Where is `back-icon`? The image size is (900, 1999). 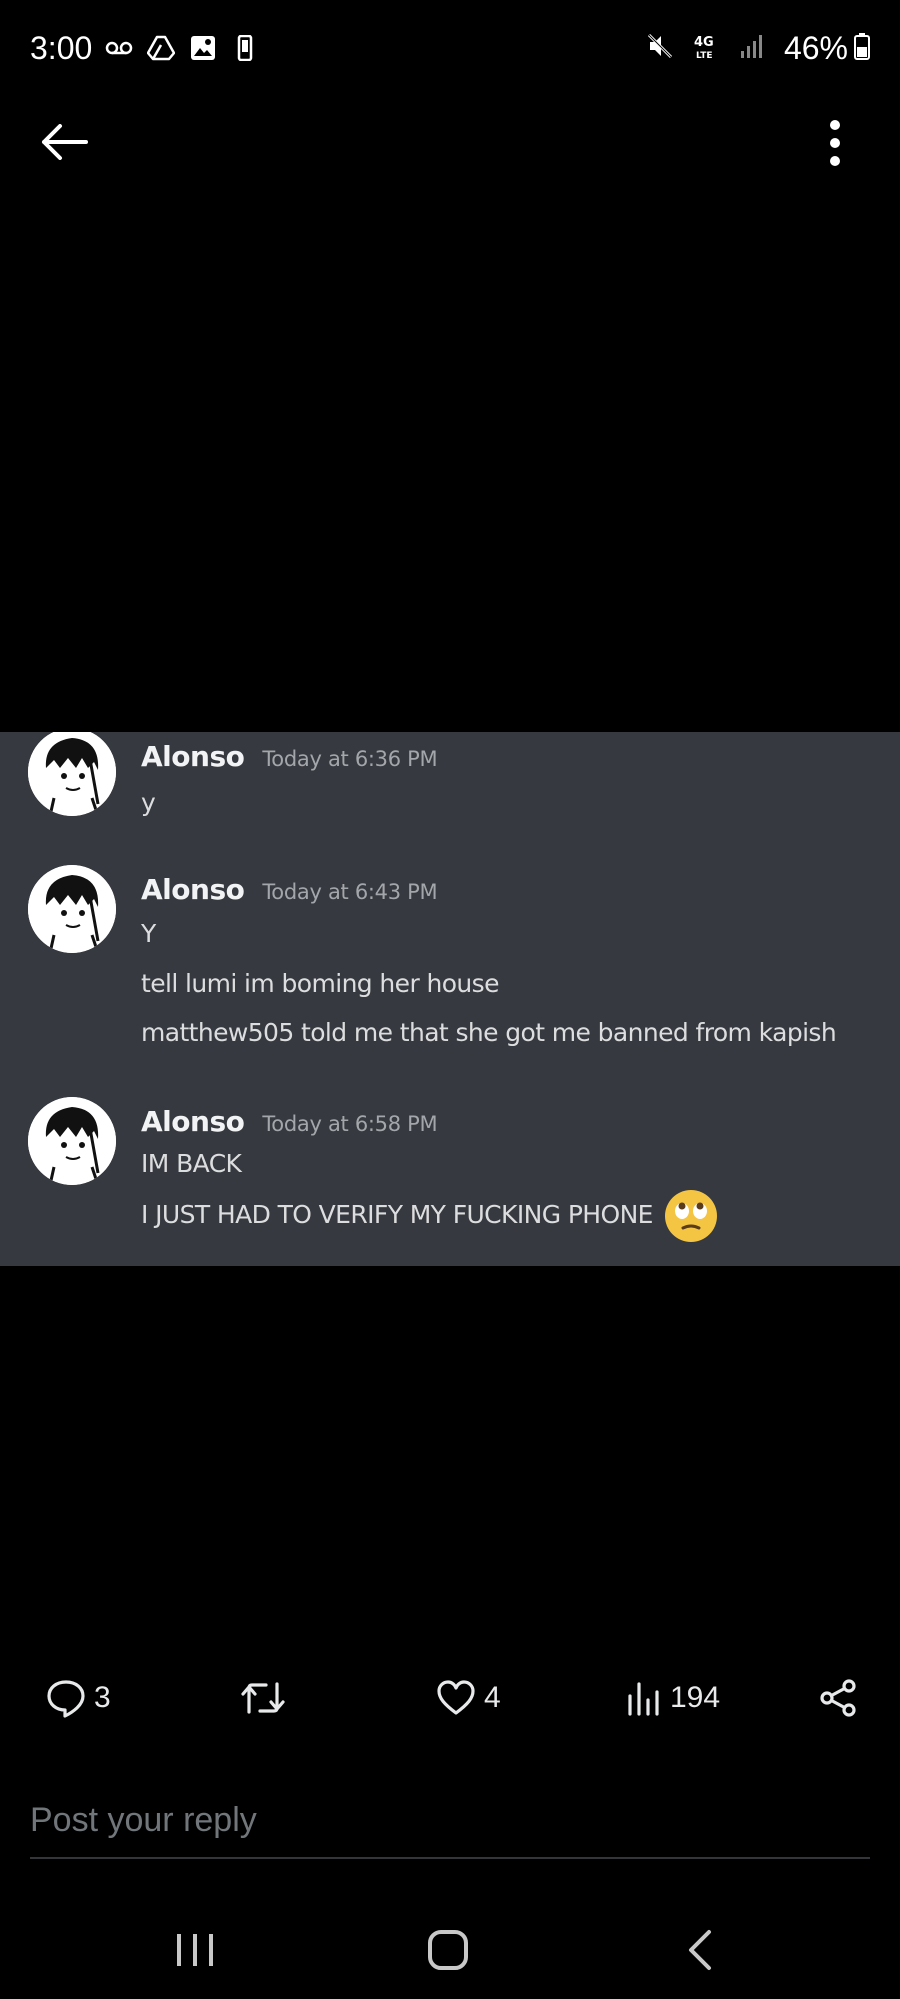
back-icon is located at coordinates (700, 1950).